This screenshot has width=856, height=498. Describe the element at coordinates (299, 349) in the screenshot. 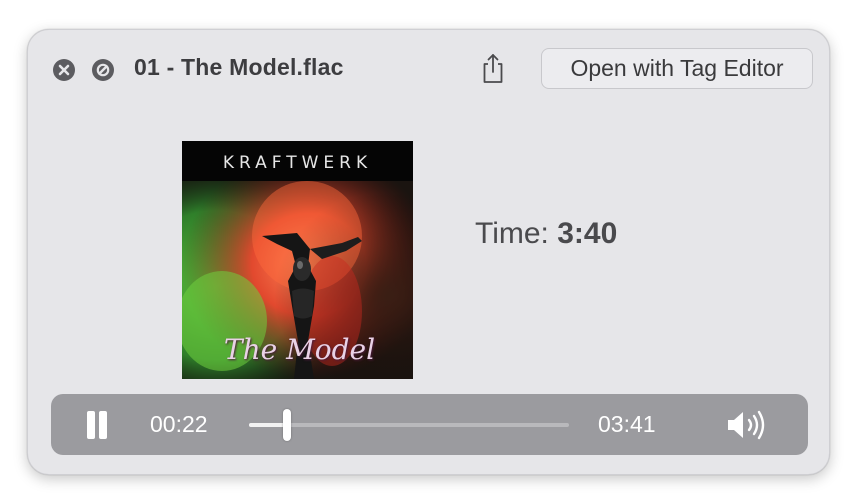

I see `artwork-album-text: The Model` at that location.